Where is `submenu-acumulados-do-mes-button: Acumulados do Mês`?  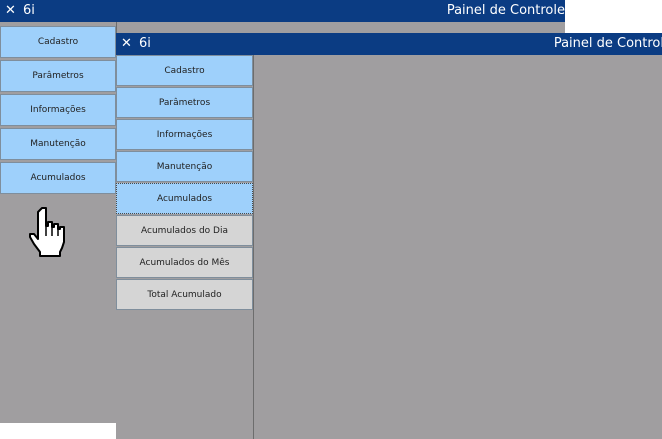 submenu-acumulados-do-mes-button: Acumulados do Mês is located at coordinates (184, 262).